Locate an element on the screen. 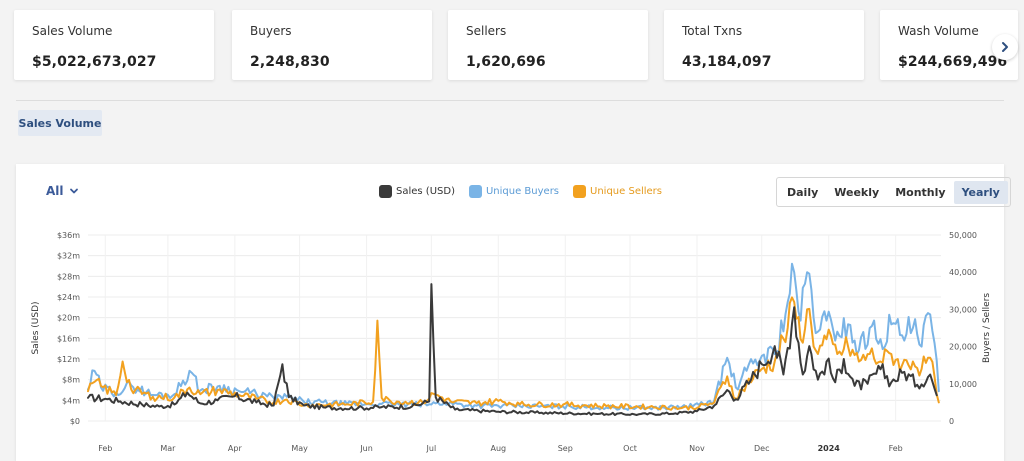 This screenshot has height=461, width=1024. x-tick-label: Aug is located at coordinates (498, 448).